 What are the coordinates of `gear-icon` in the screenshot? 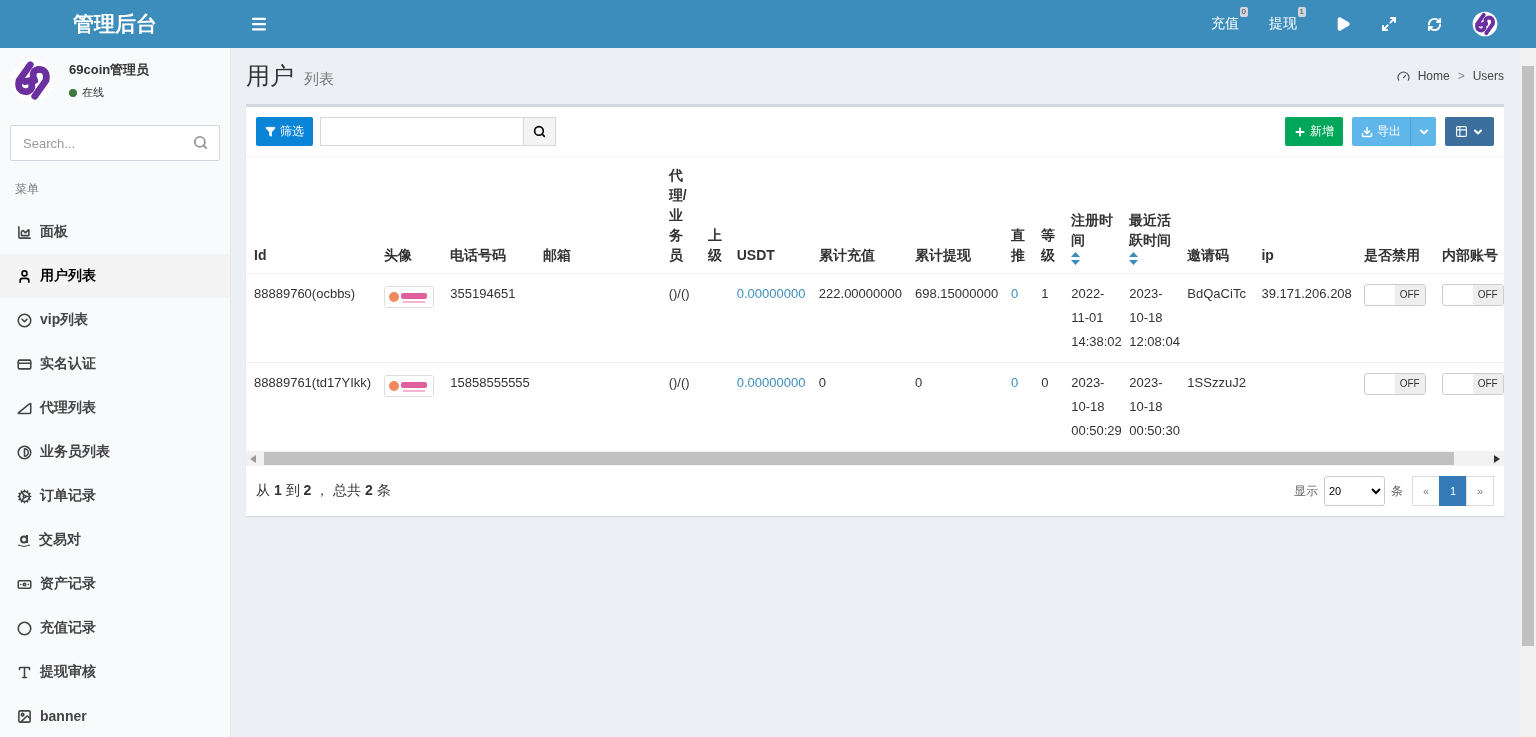 It's located at (24, 496).